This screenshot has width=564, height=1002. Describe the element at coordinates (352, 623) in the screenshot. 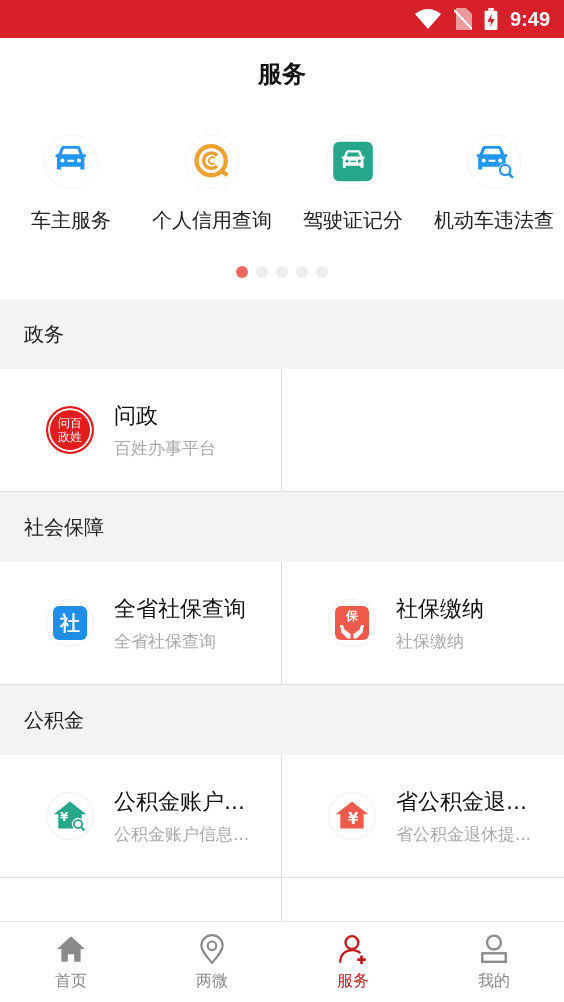

I see `hands-icon: 保` at that location.